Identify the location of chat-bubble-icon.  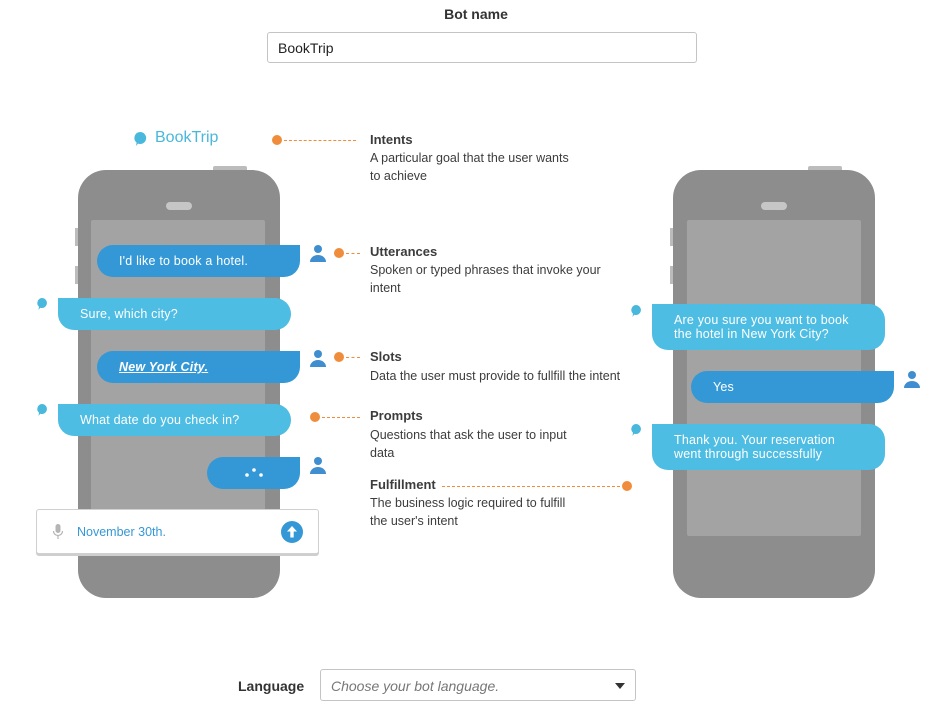
(140, 138).